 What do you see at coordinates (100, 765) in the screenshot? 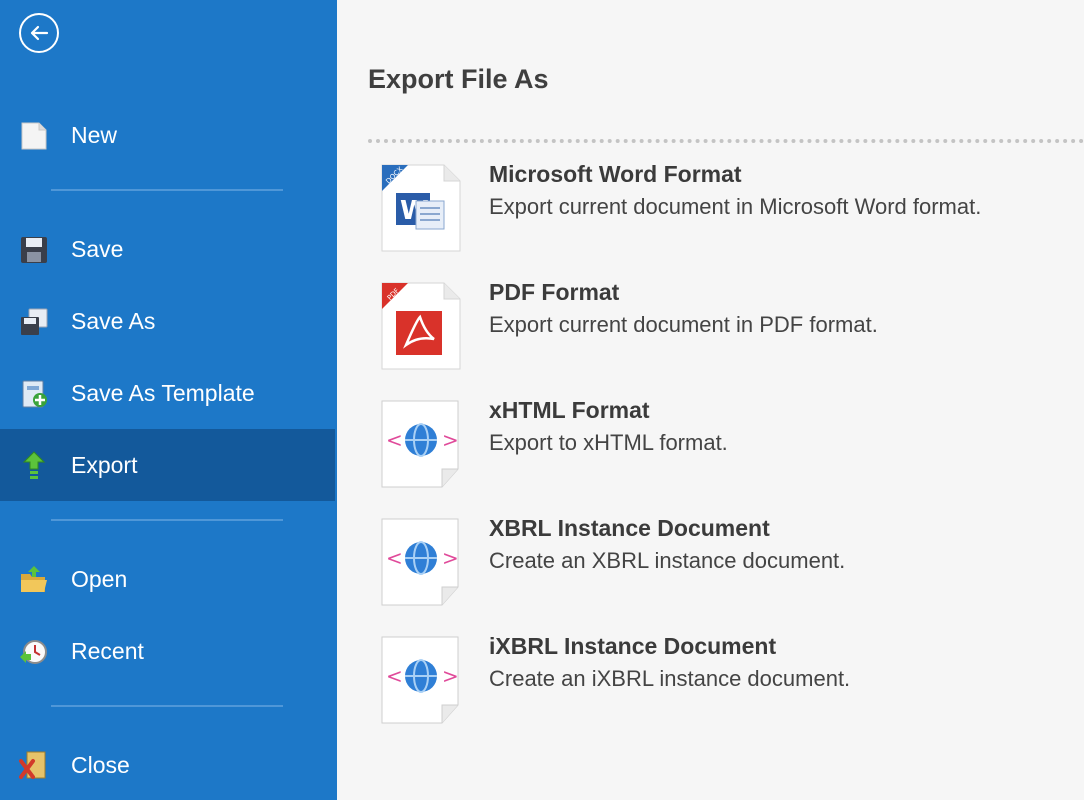
I see `nav-item-label: Close` at bounding box center [100, 765].